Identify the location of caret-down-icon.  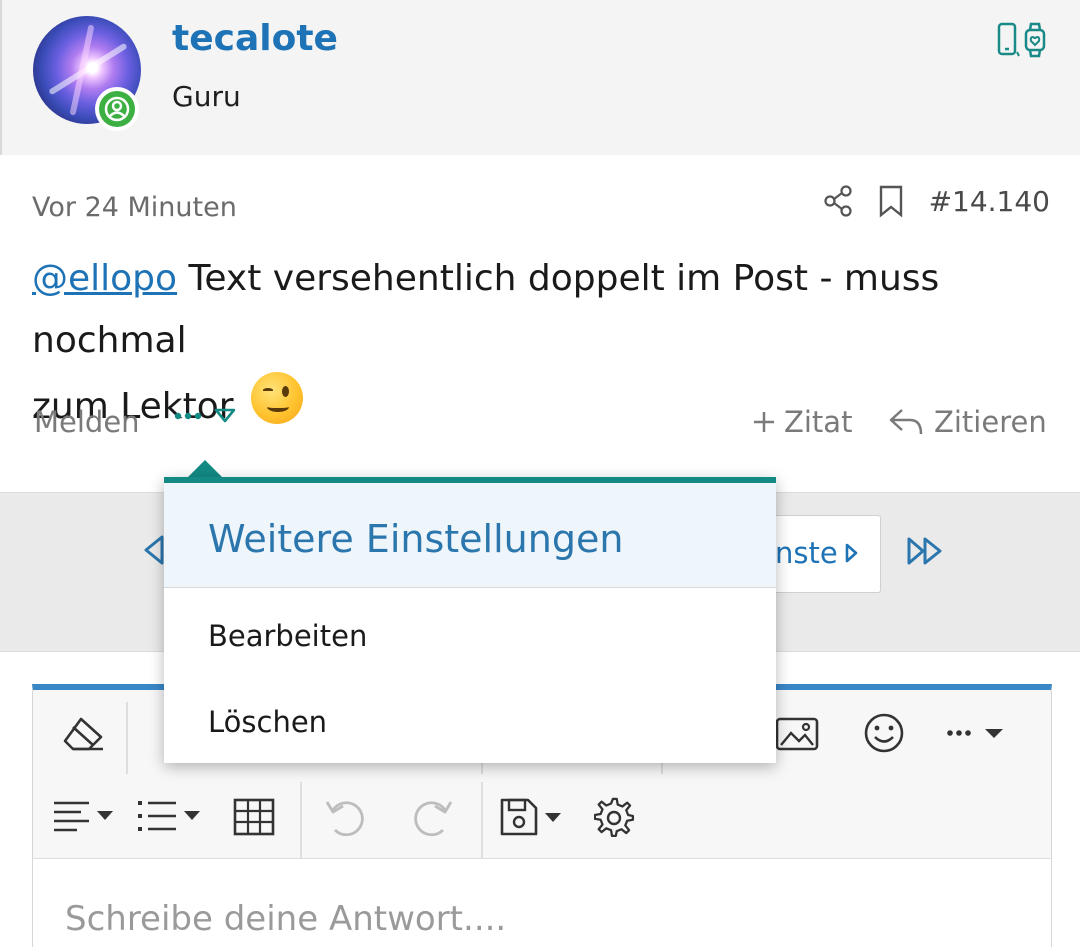
(225, 415).